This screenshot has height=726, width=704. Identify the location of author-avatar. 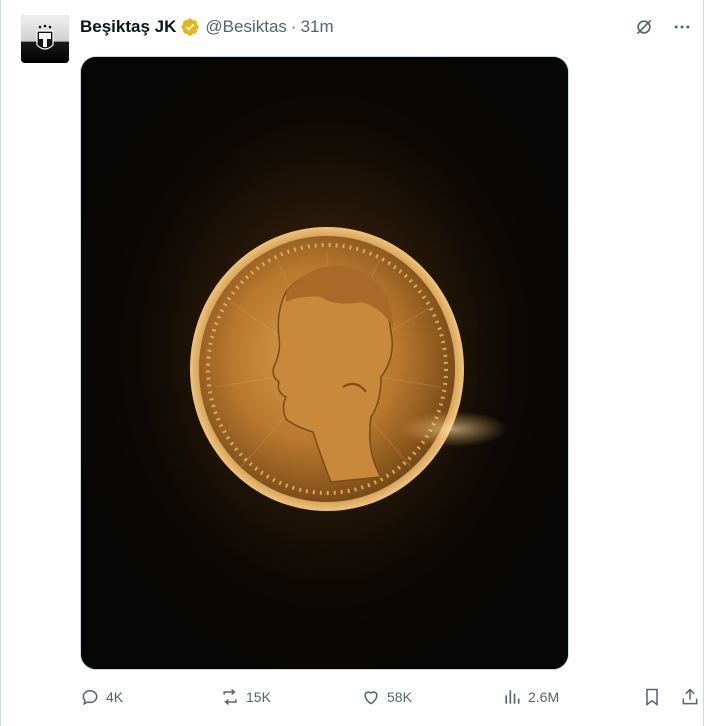
(45, 39).